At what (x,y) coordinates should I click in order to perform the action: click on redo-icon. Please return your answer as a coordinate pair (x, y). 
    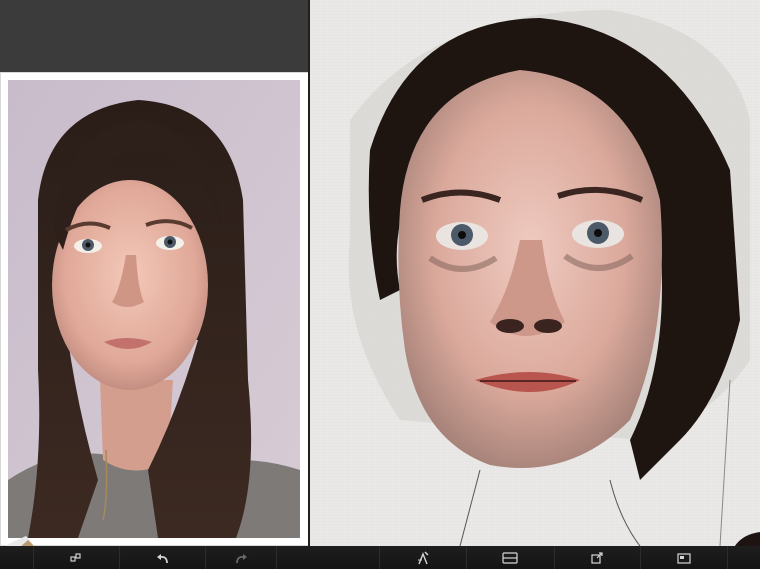
    Looking at the image, I should click on (241, 558).